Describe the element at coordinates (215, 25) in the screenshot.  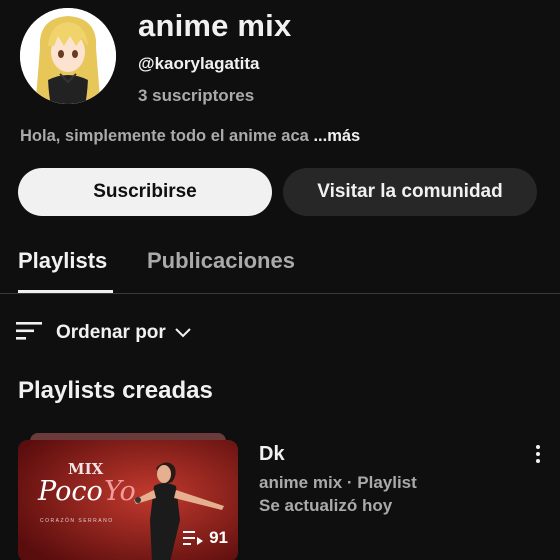
I see `channel-name: anime mix` at that location.